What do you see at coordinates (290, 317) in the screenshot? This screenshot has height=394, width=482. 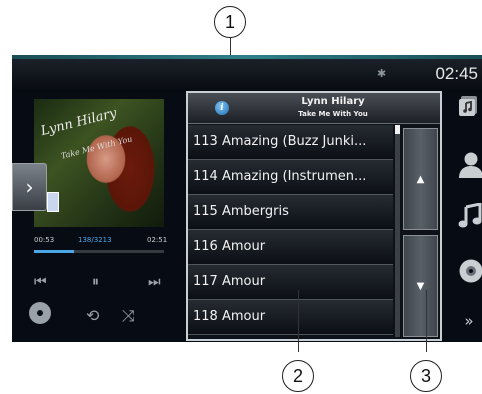 I see `track-row: 118 Amour` at bounding box center [290, 317].